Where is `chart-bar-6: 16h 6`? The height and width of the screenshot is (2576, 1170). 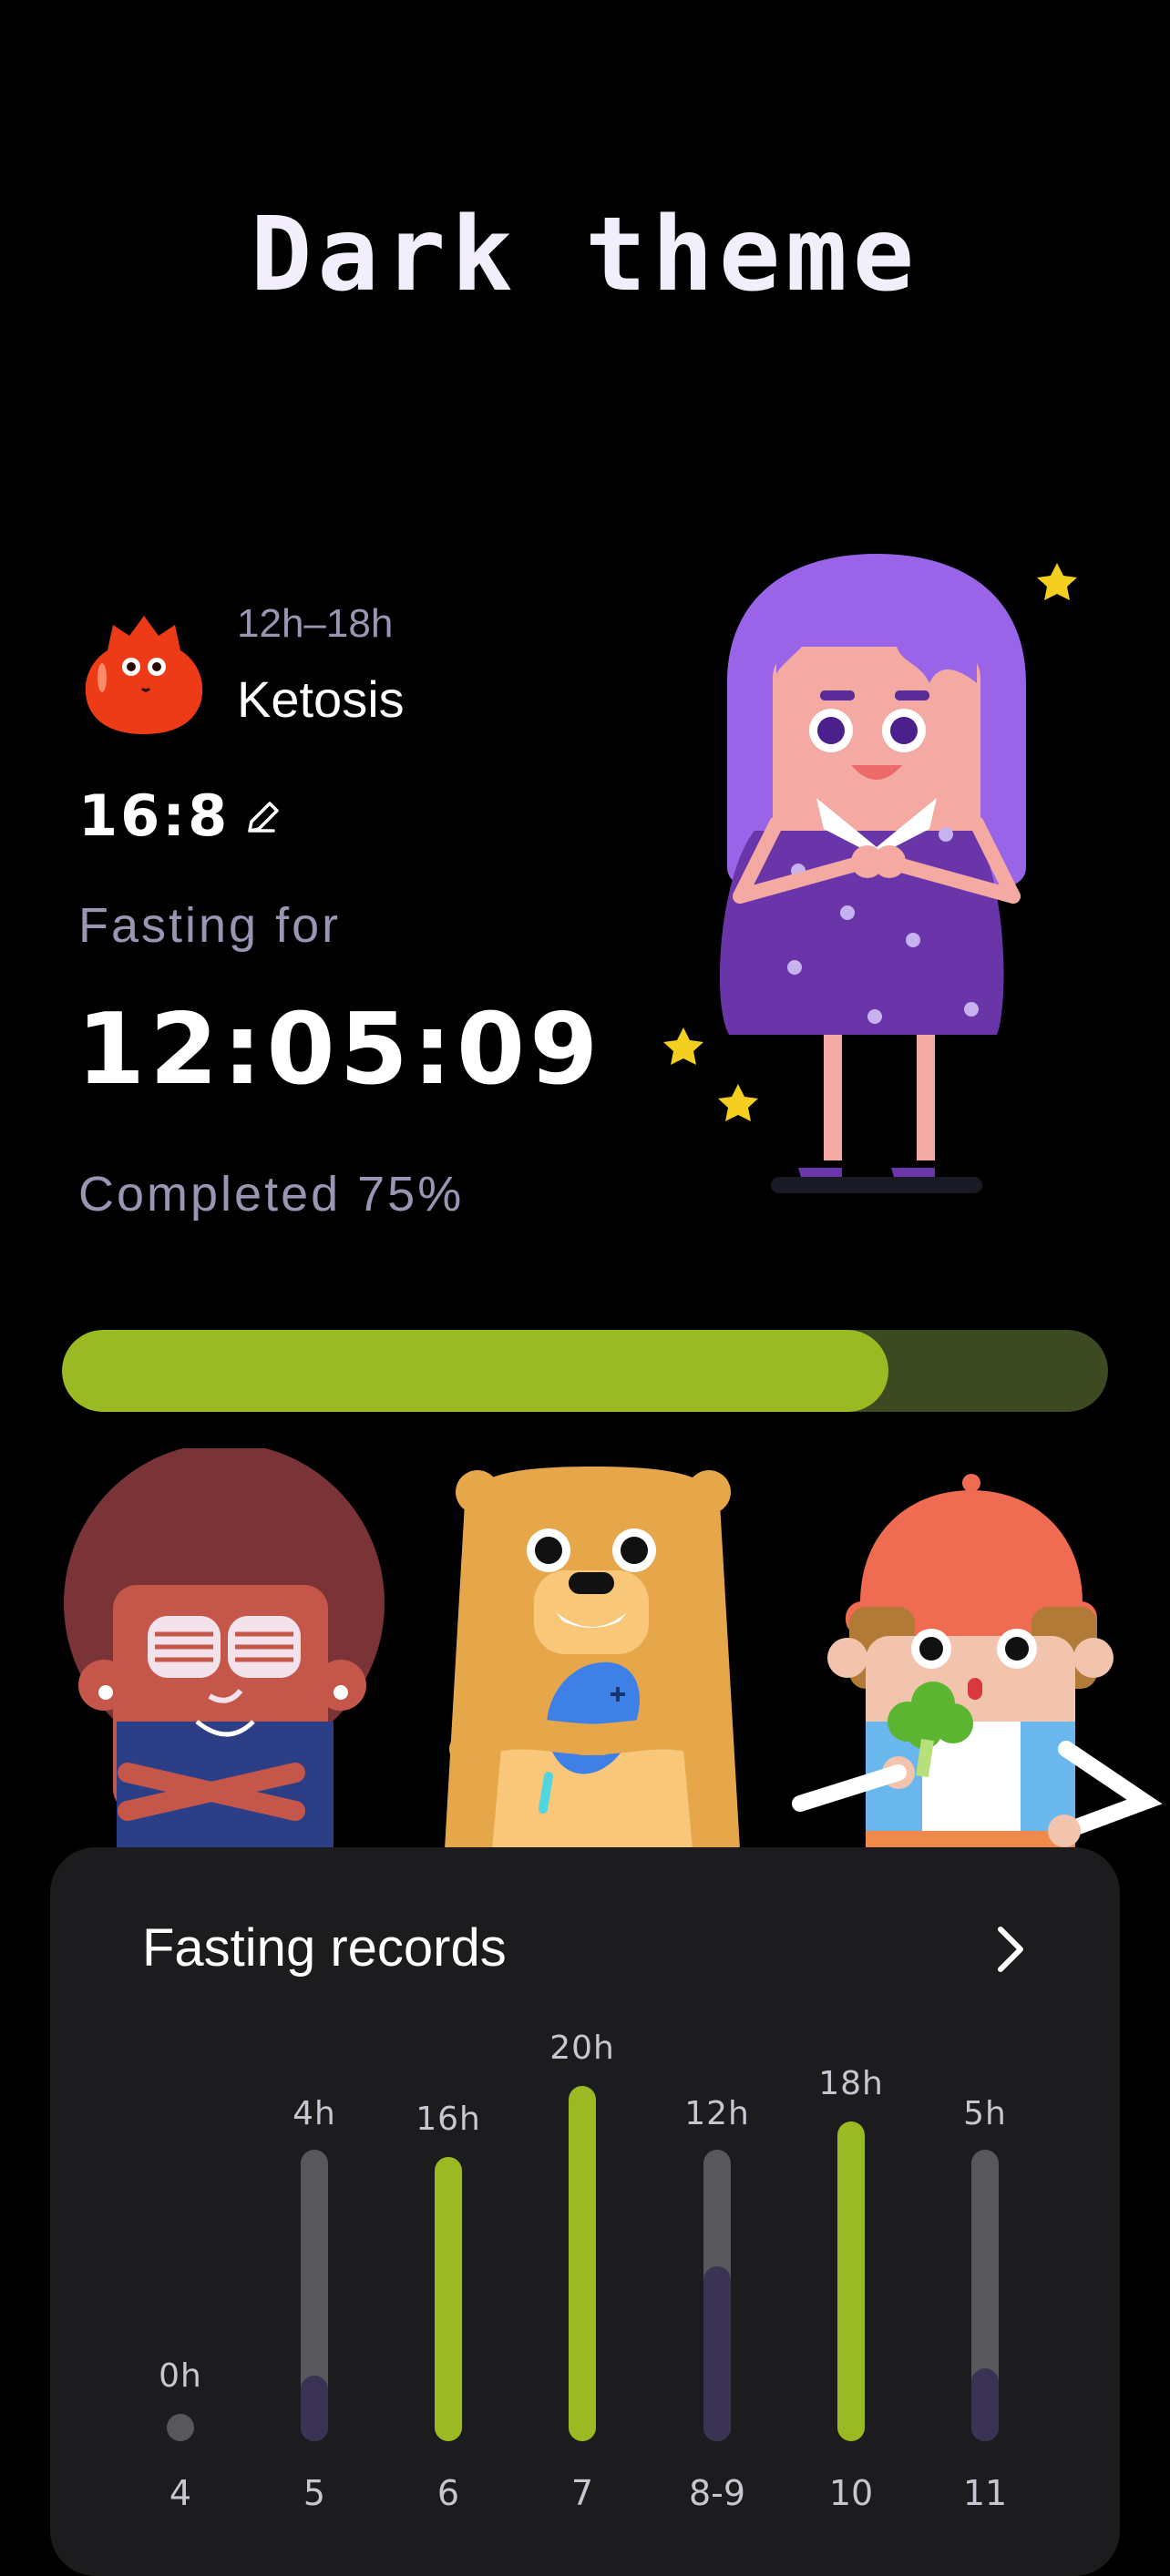
chart-bar-6: 16h 6 is located at coordinates (449, 2307).